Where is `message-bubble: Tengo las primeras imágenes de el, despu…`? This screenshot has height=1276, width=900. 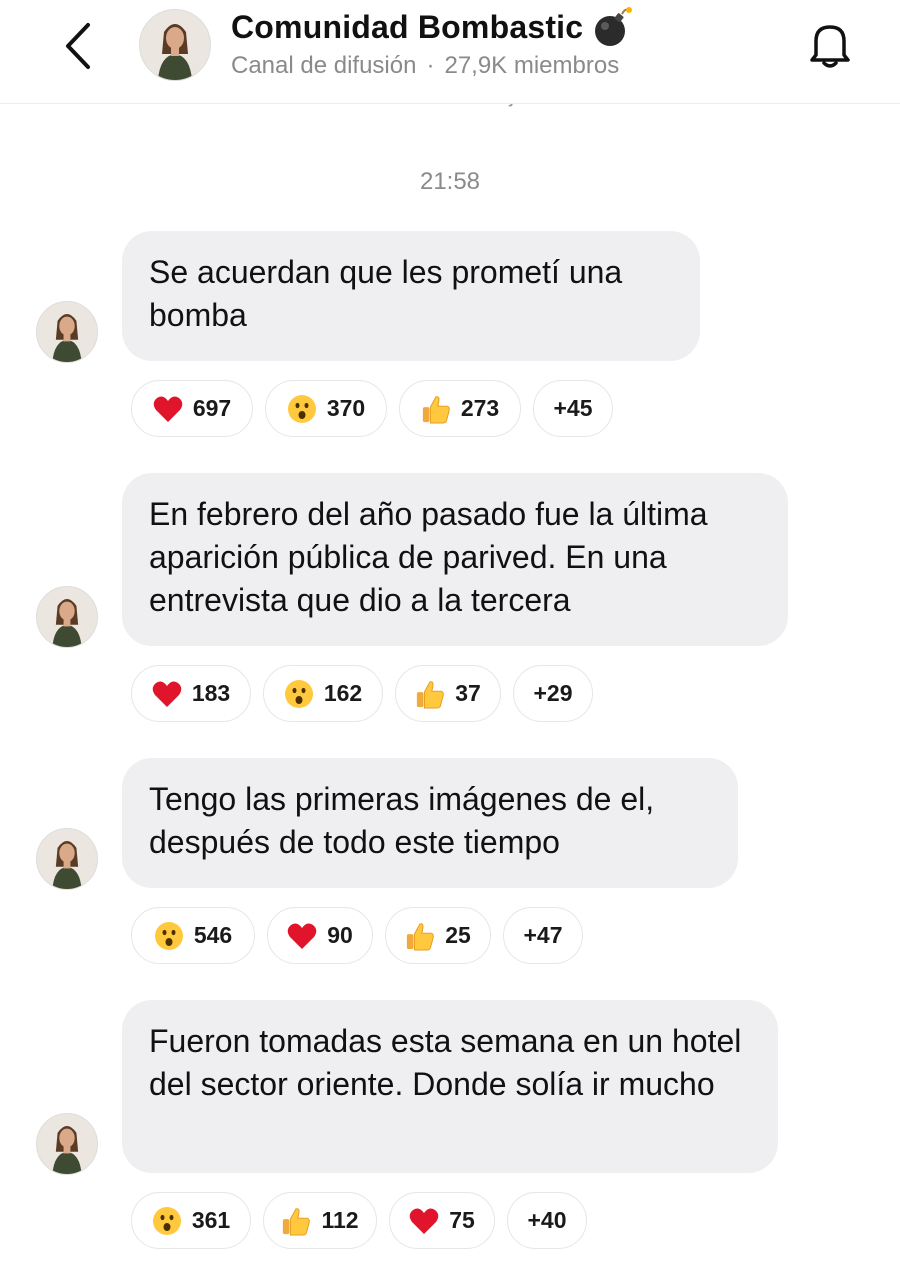 message-bubble: Tengo las primeras imágenes de el, despu… is located at coordinates (430, 823).